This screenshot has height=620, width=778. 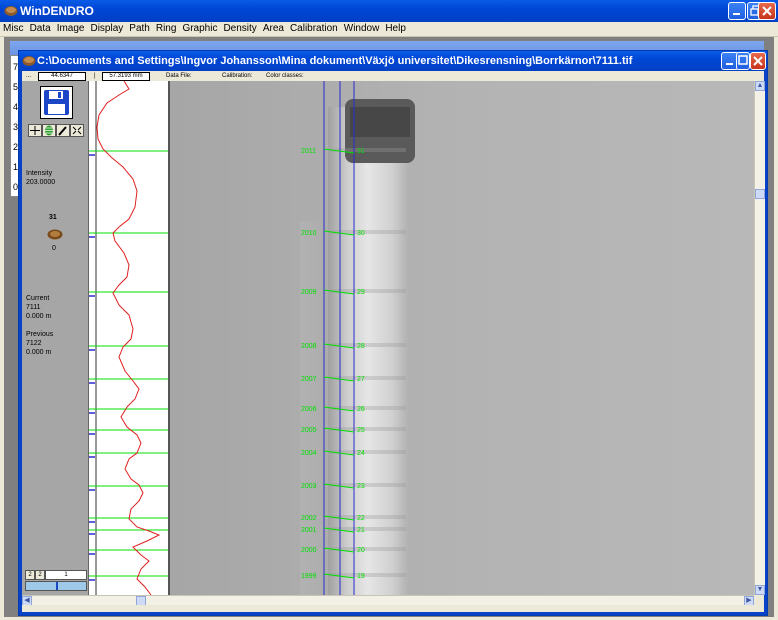 What do you see at coordinates (309, 379) in the screenshot?
I see `ring-year-label: 2007` at bounding box center [309, 379].